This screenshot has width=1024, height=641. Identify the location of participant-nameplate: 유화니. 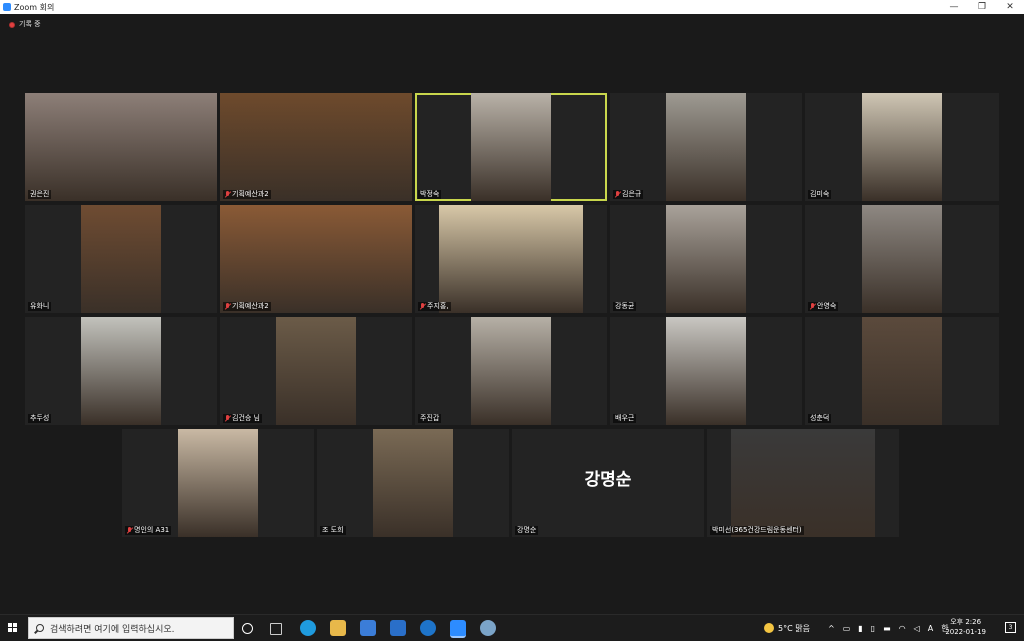
(40, 306).